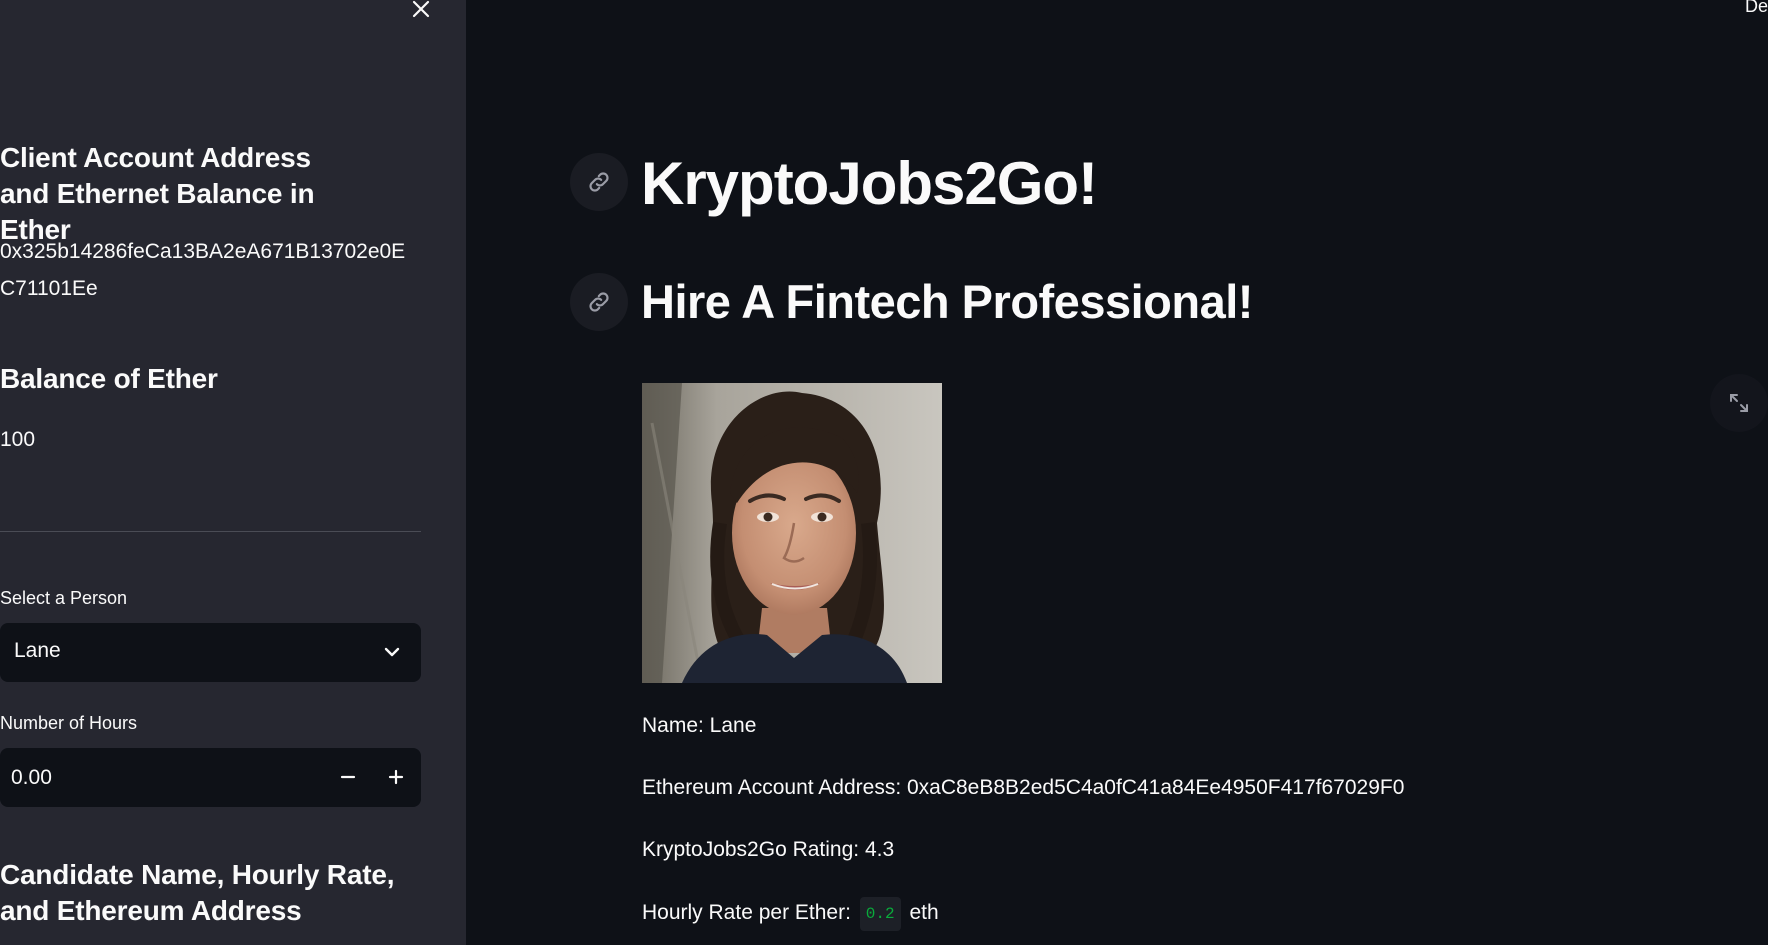 The width and height of the screenshot is (1768, 945). I want to click on candidate-rating: KryptoJobs2Go Rating: 4.3, so click(768, 849).